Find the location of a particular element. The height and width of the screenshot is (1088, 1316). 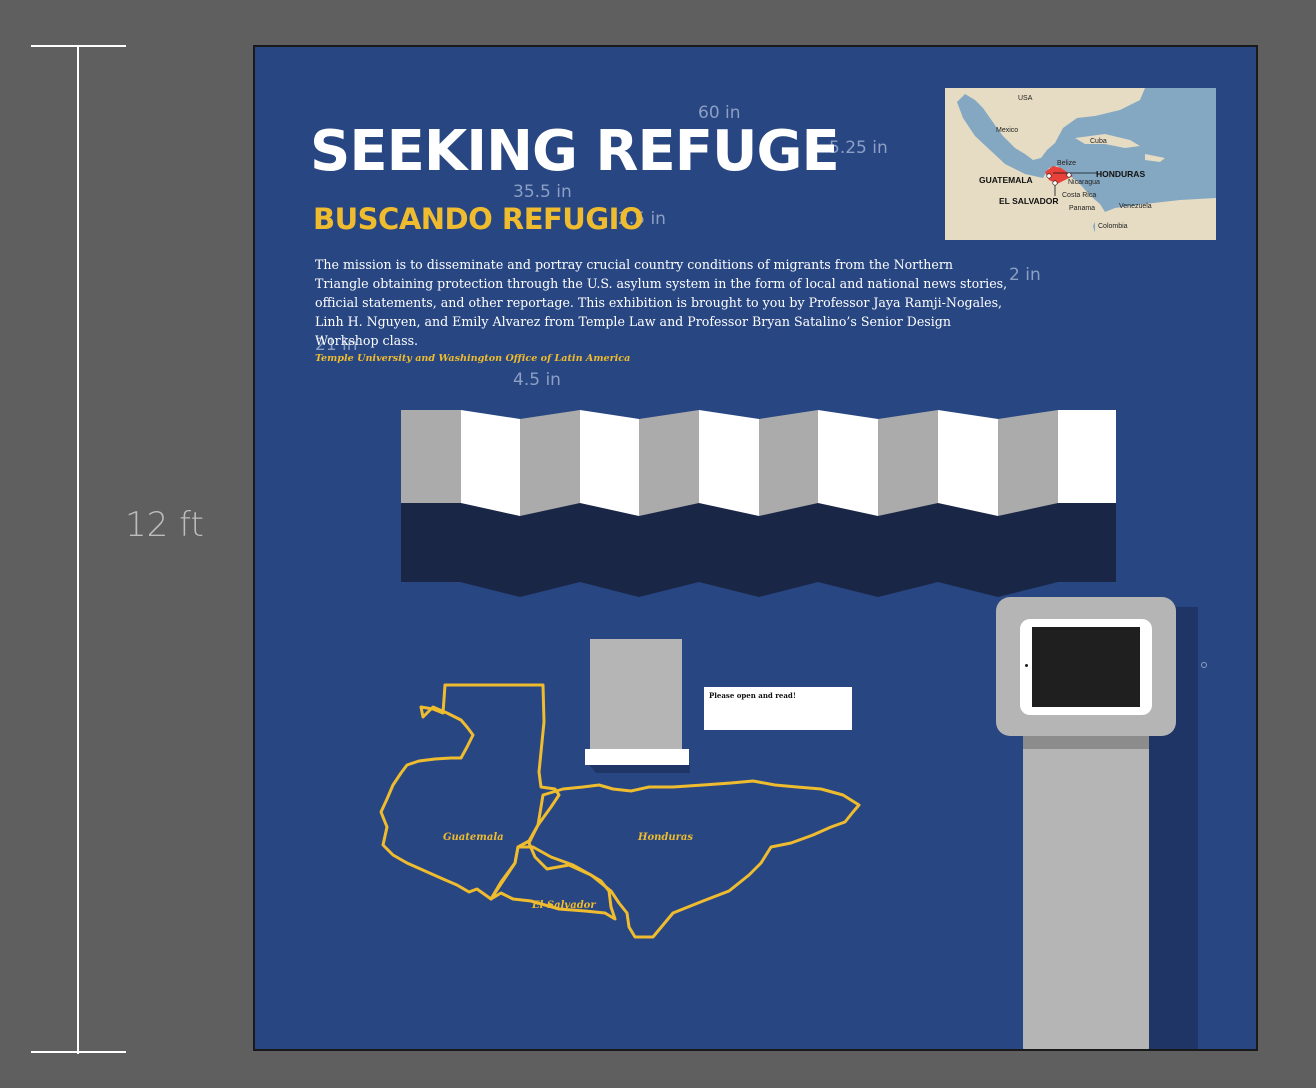

scale-bottom-tick is located at coordinates (78, 1052).